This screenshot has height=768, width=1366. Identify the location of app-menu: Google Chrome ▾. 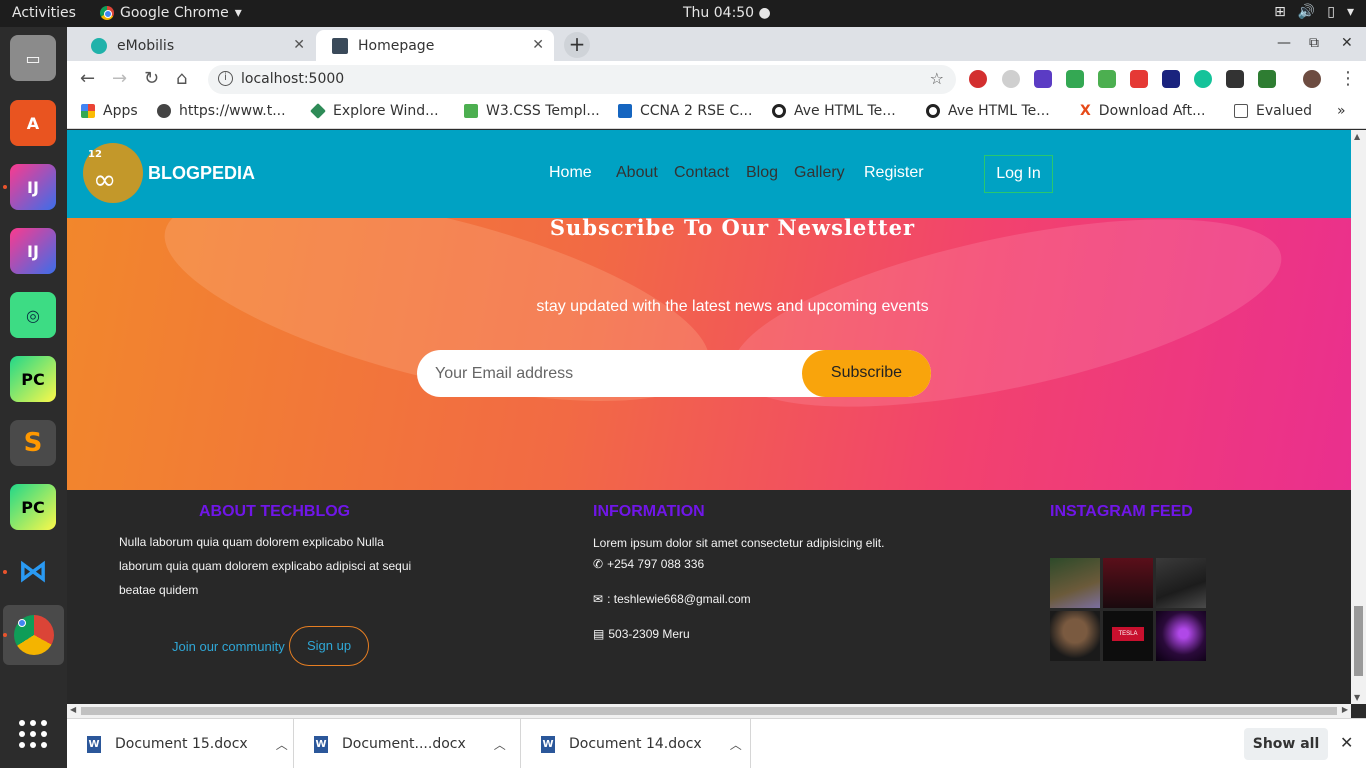
(171, 13).